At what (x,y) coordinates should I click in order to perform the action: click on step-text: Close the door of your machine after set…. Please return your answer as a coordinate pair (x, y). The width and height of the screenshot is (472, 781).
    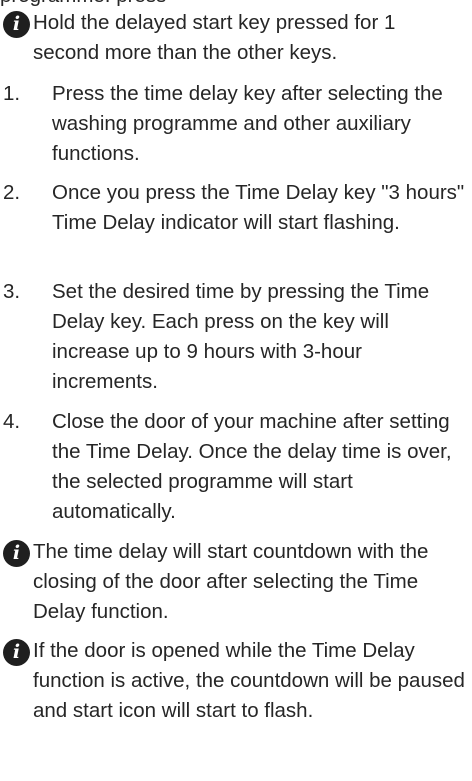
    Looking at the image, I should click on (252, 466).